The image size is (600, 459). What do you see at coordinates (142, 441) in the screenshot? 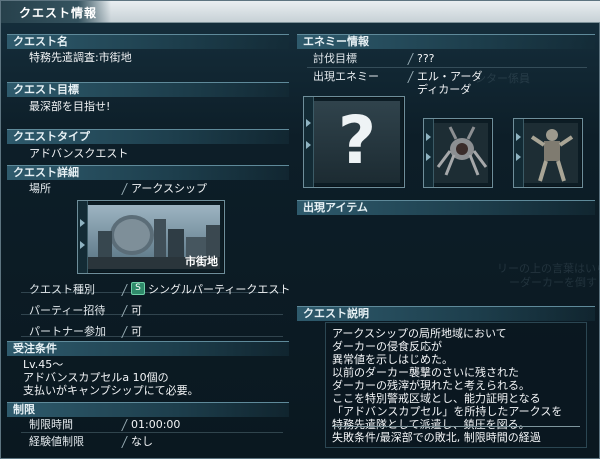
I see `exp-limit-value: なし` at bounding box center [142, 441].